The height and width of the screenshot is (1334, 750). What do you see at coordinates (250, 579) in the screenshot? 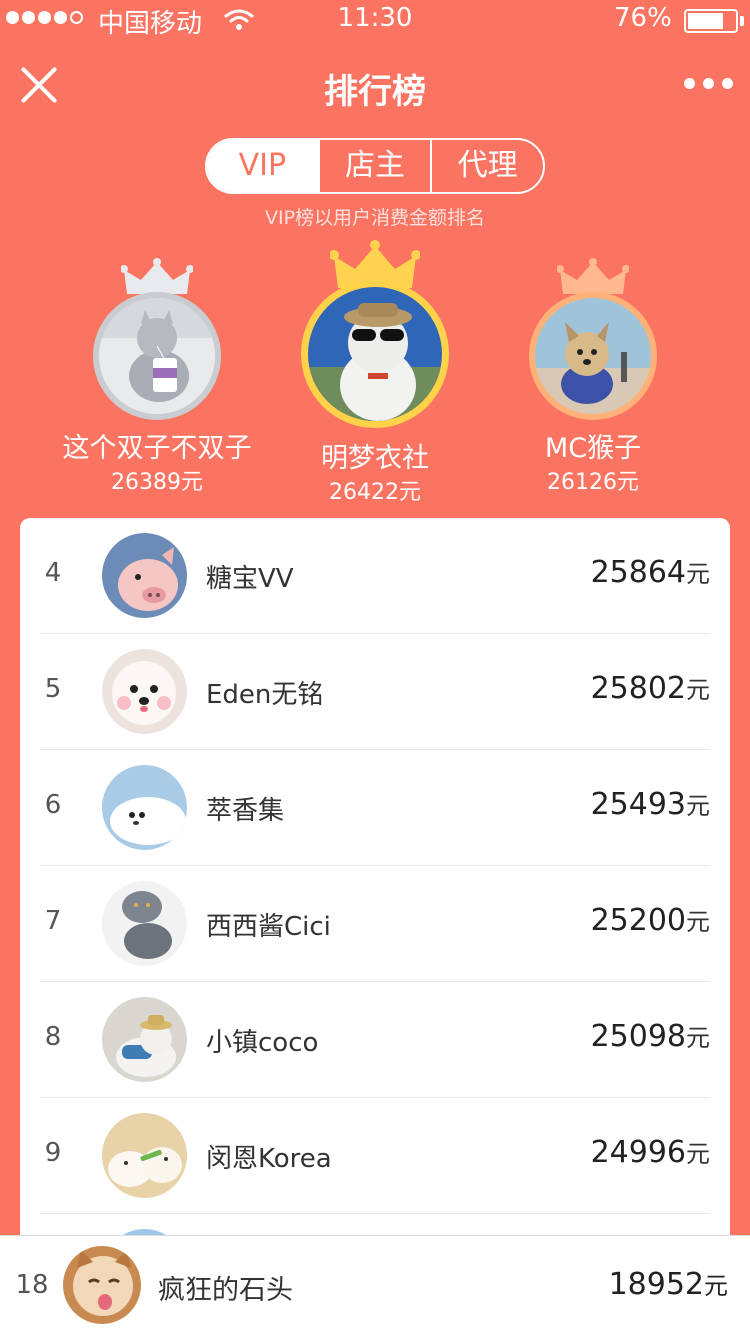
I see `user-name: 糖宝VV` at bounding box center [250, 579].